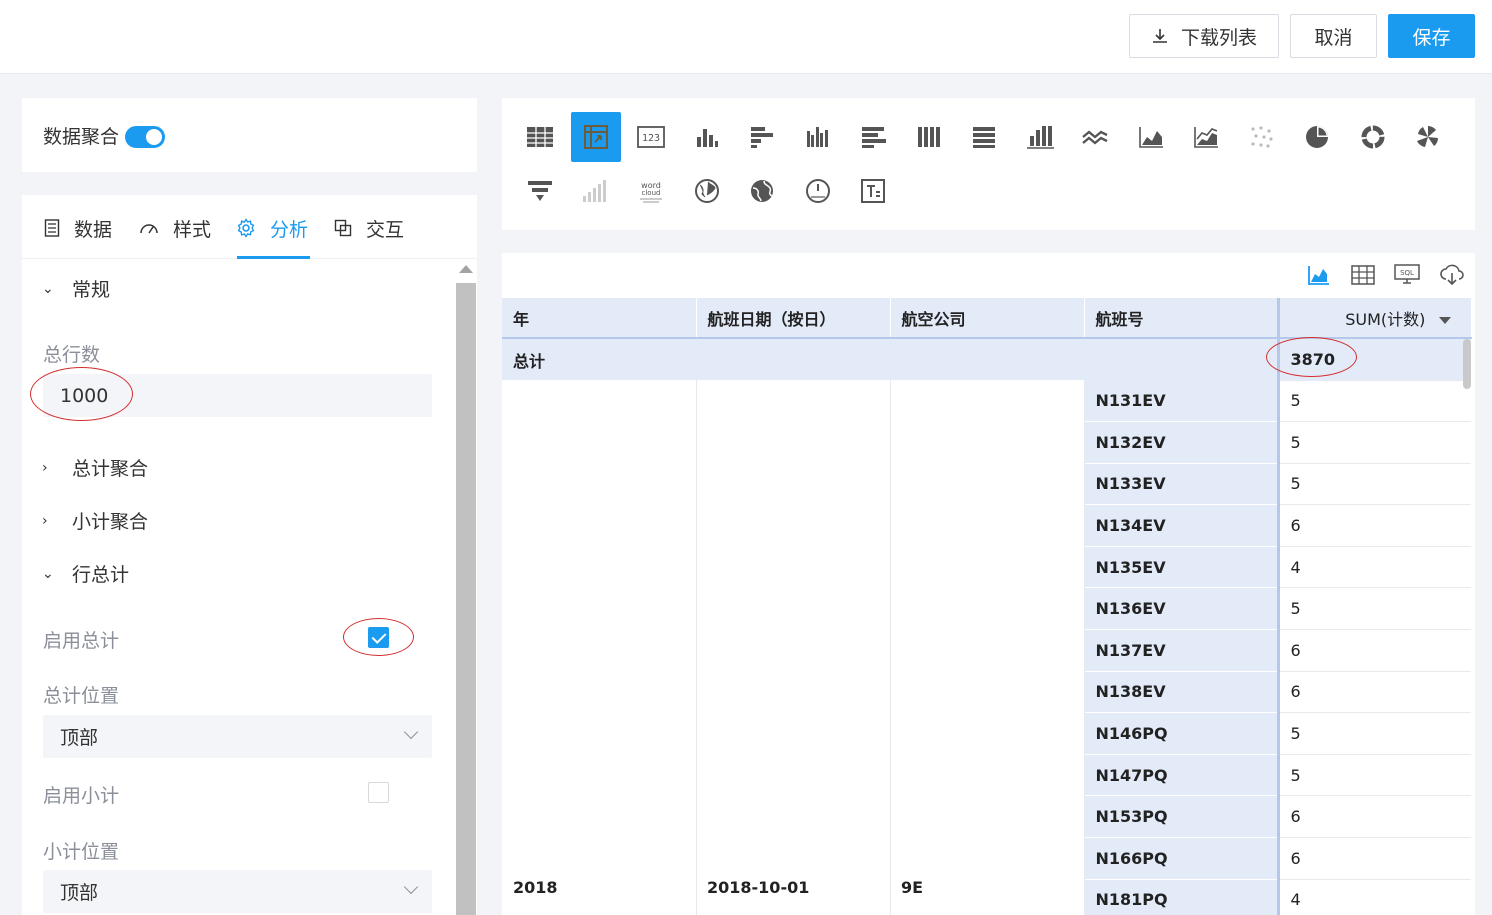 The height and width of the screenshot is (915, 1492). I want to click on stacked-column-icon, so click(929, 137).